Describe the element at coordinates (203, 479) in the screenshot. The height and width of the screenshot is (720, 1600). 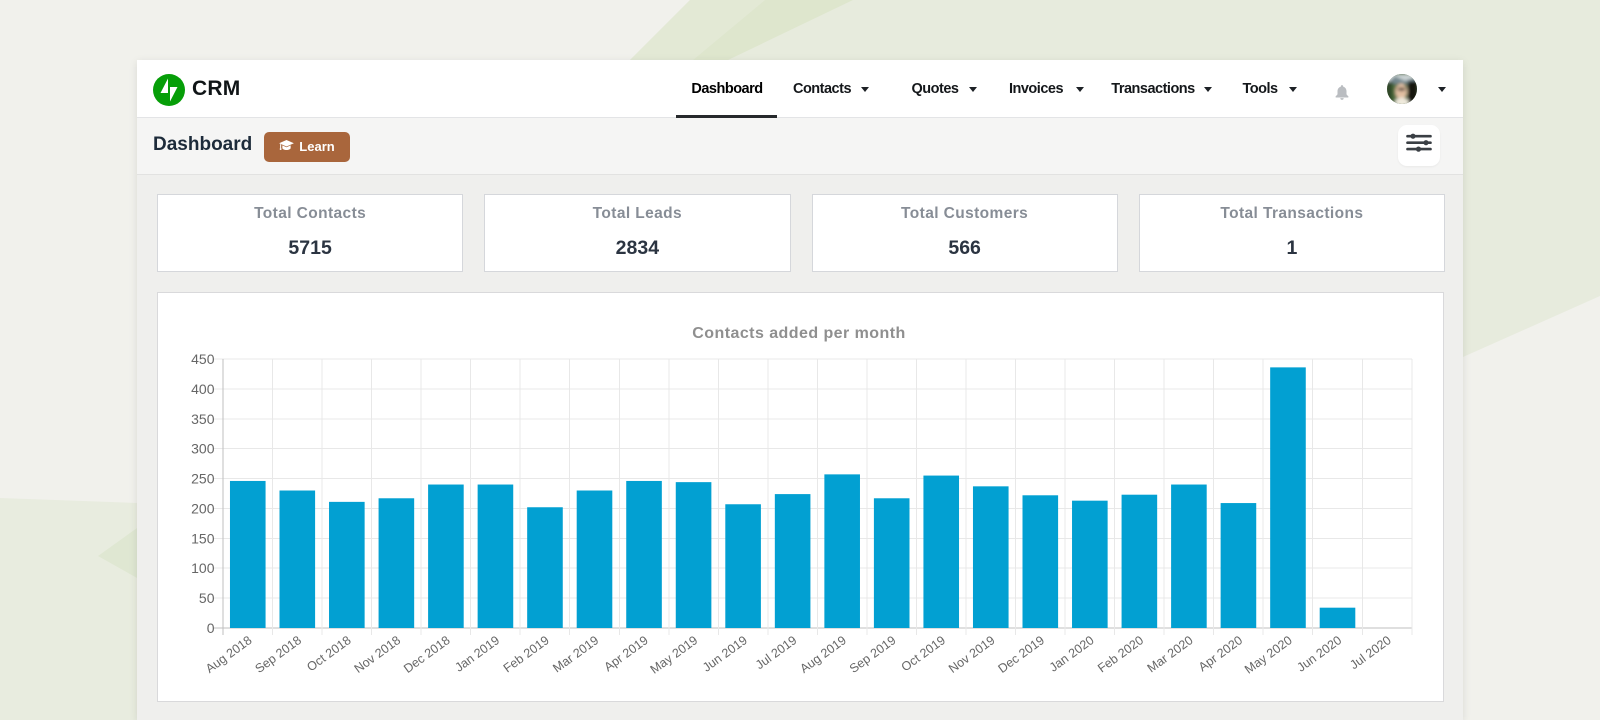
I see `svg-text: 250` at that location.